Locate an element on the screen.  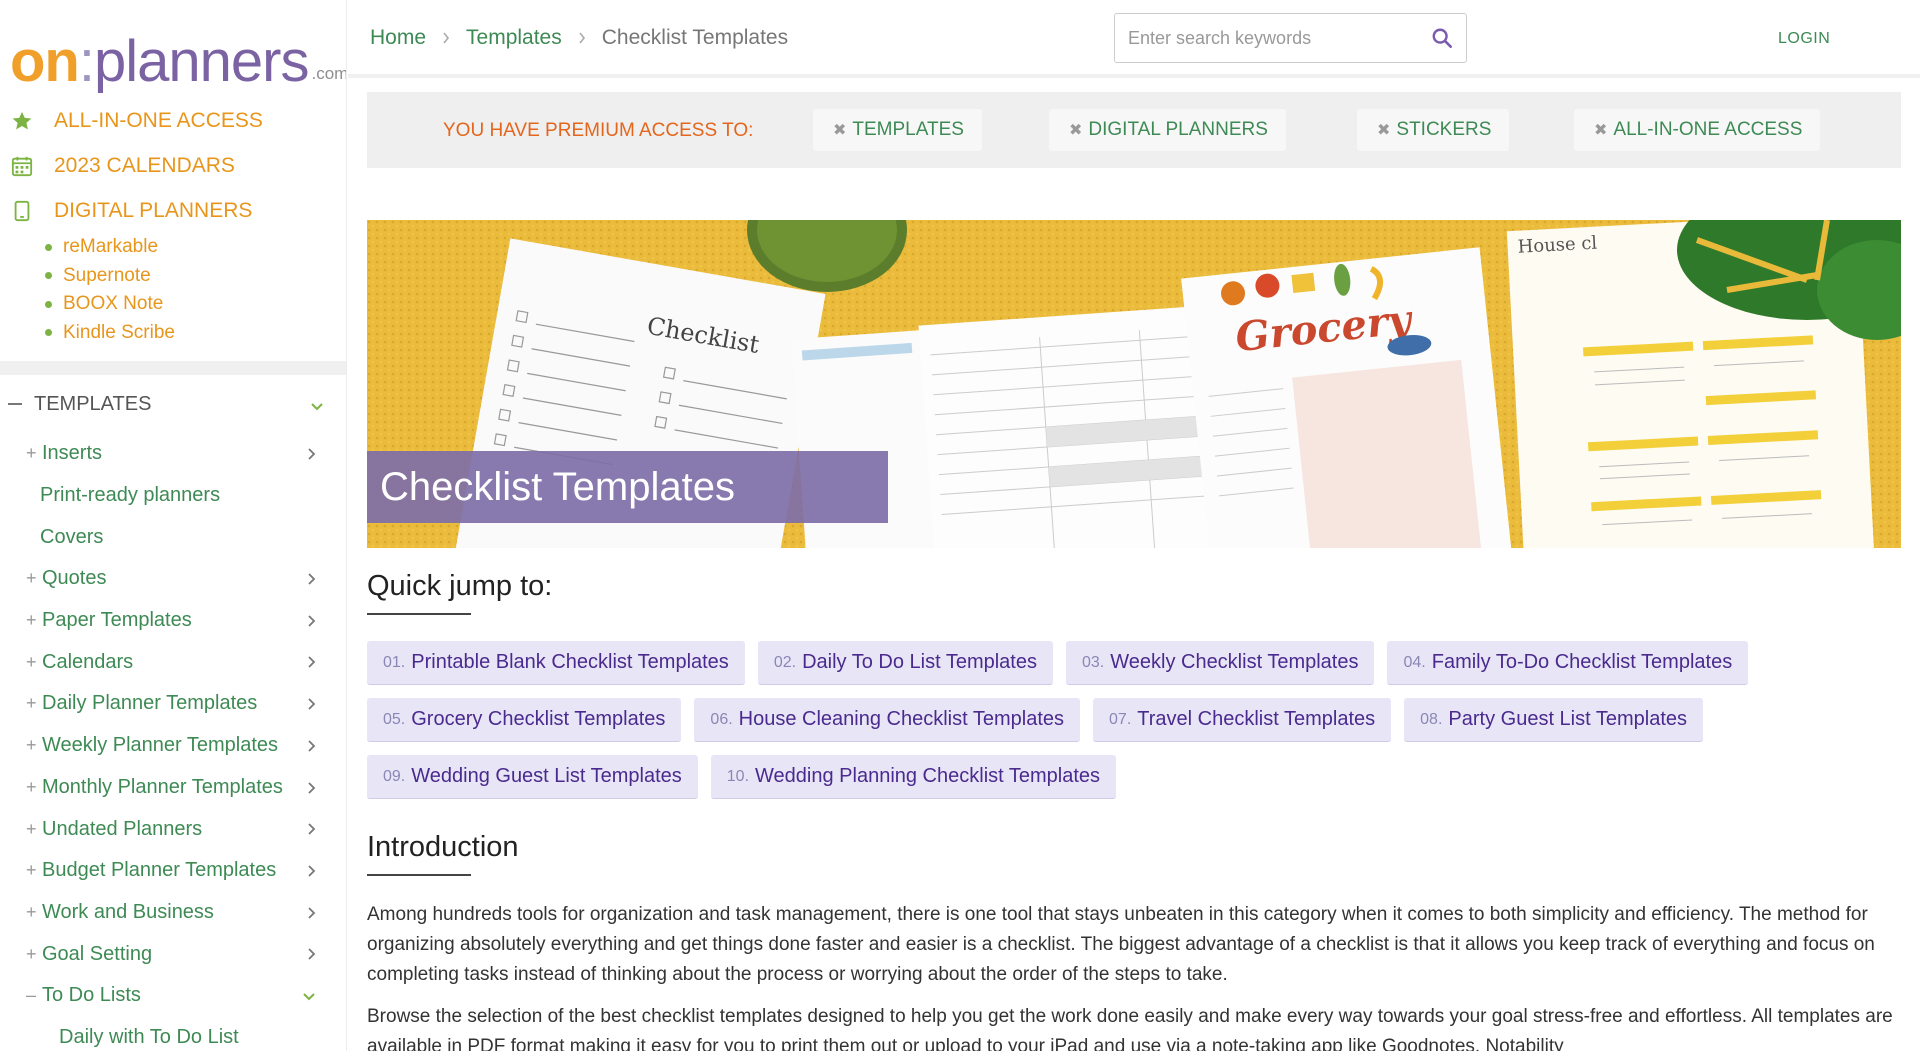
sidebar-item: Print-ready planners is located at coordinates (173, 496).